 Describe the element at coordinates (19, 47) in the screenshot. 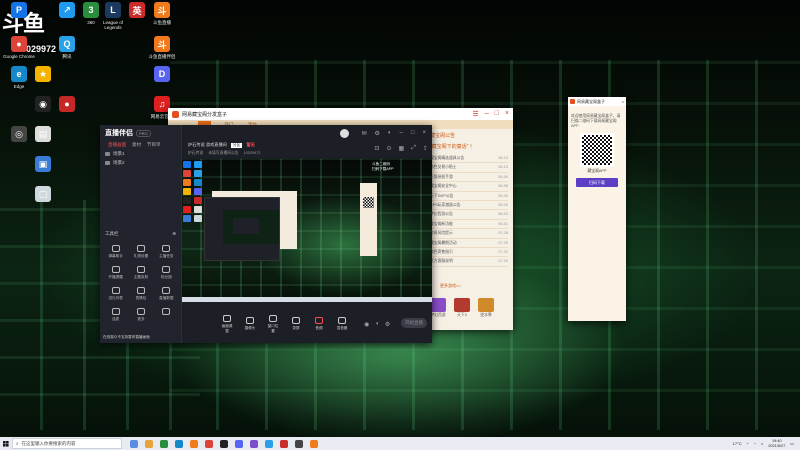

I see `desktop-icon: ● Google Chrome` at that location.